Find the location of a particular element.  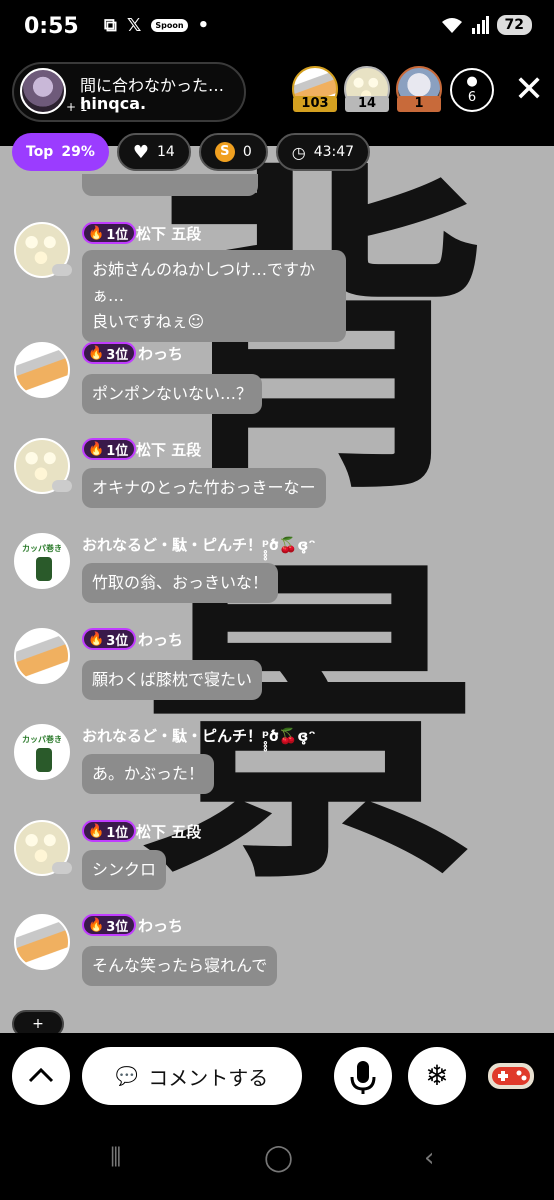

microphone-icon is located at coordinates (363, 1076).